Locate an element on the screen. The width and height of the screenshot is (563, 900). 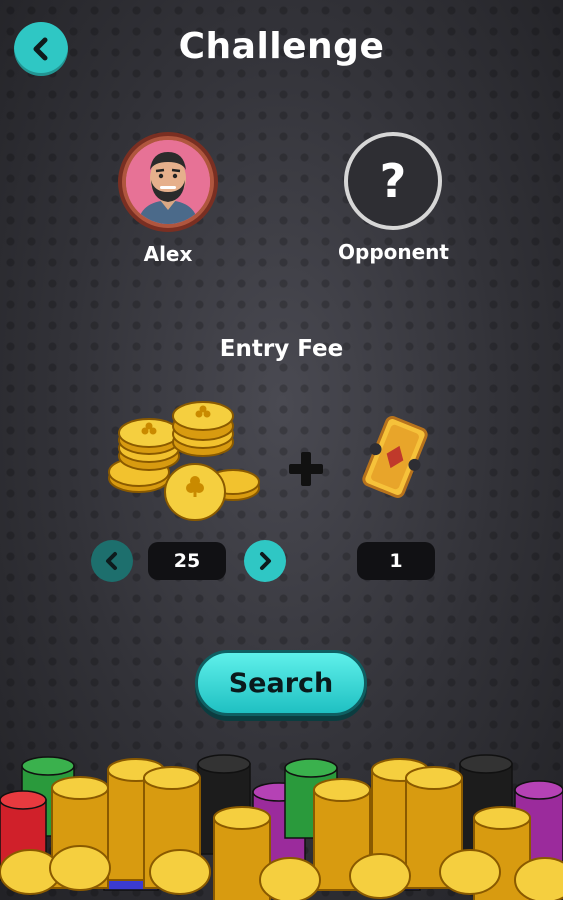
search-button: Search is located at coordinates (281, 683).